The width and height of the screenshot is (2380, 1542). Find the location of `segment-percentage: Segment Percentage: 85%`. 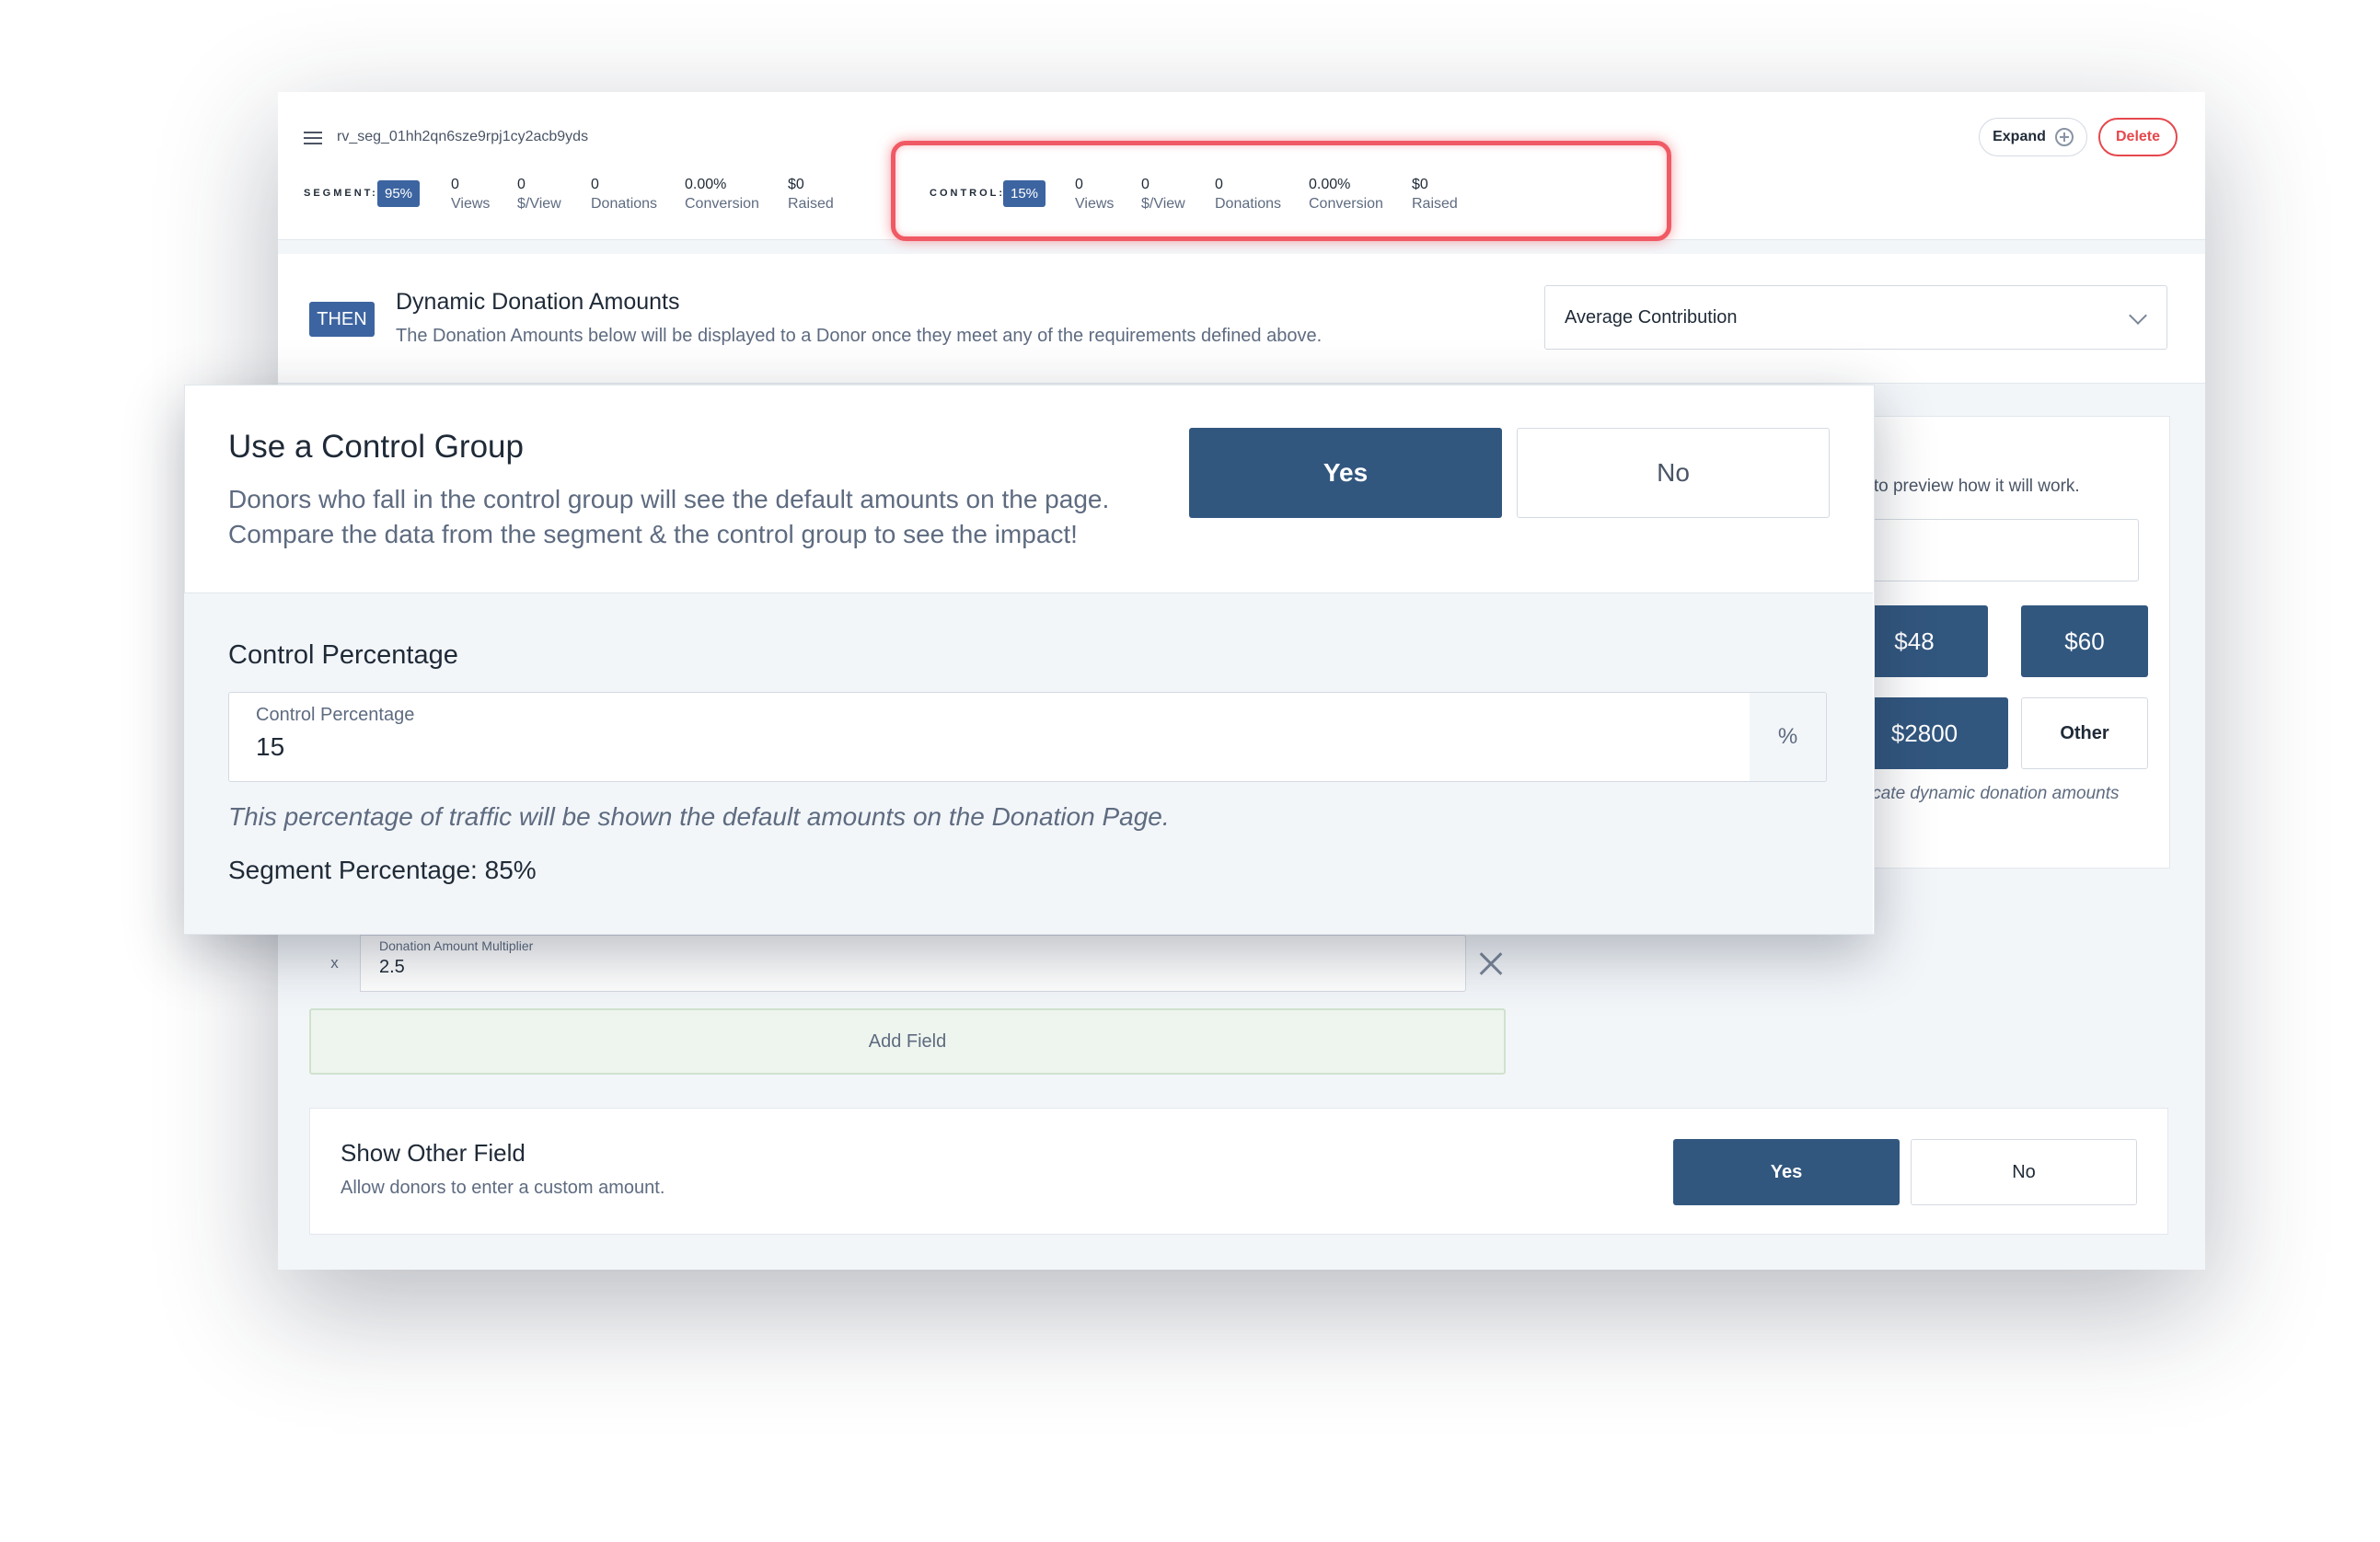

segment-percentage: Segment Percentage: 85% is located at coordinates (382, 870).